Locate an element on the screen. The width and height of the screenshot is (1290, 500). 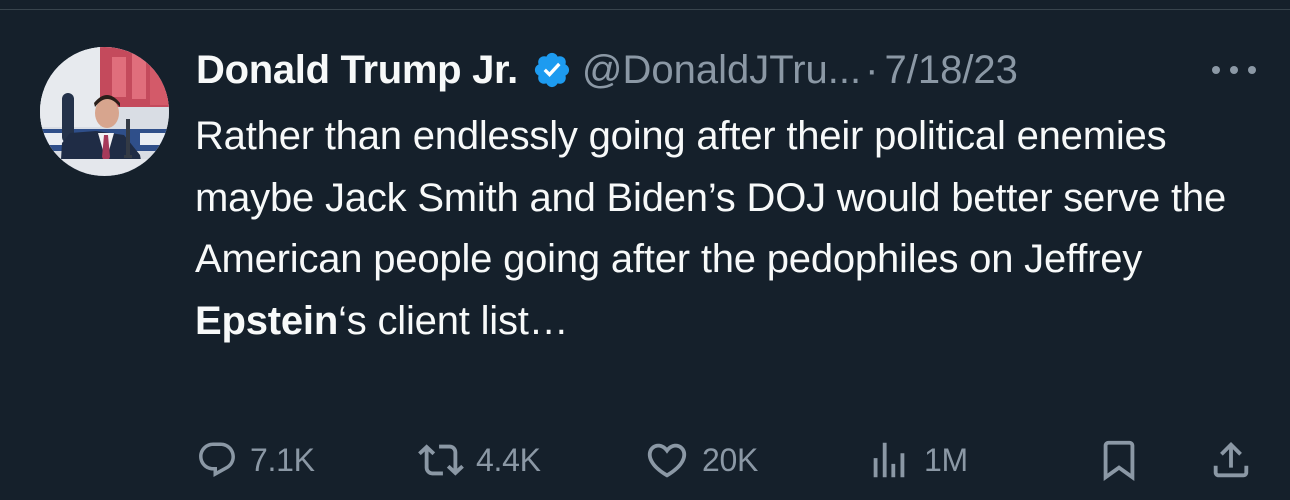
more-options-icon is located at coordinates (1234, 70).